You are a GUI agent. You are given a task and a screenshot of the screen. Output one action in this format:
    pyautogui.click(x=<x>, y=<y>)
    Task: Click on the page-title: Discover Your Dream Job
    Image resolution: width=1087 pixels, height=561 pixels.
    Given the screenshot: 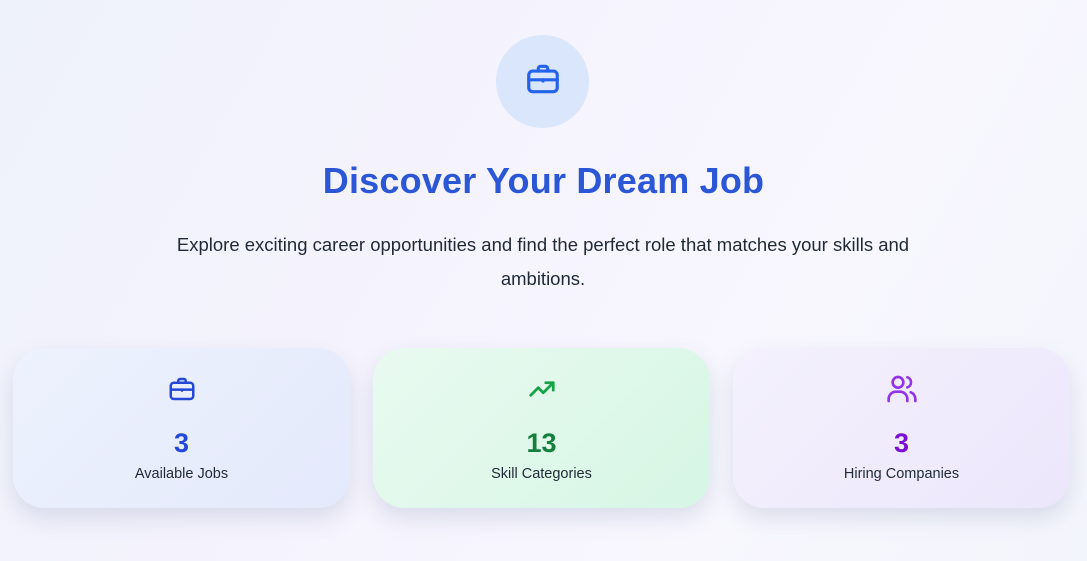 What is the action you would take?
    pyautogui.click(x=543, y=180)
    